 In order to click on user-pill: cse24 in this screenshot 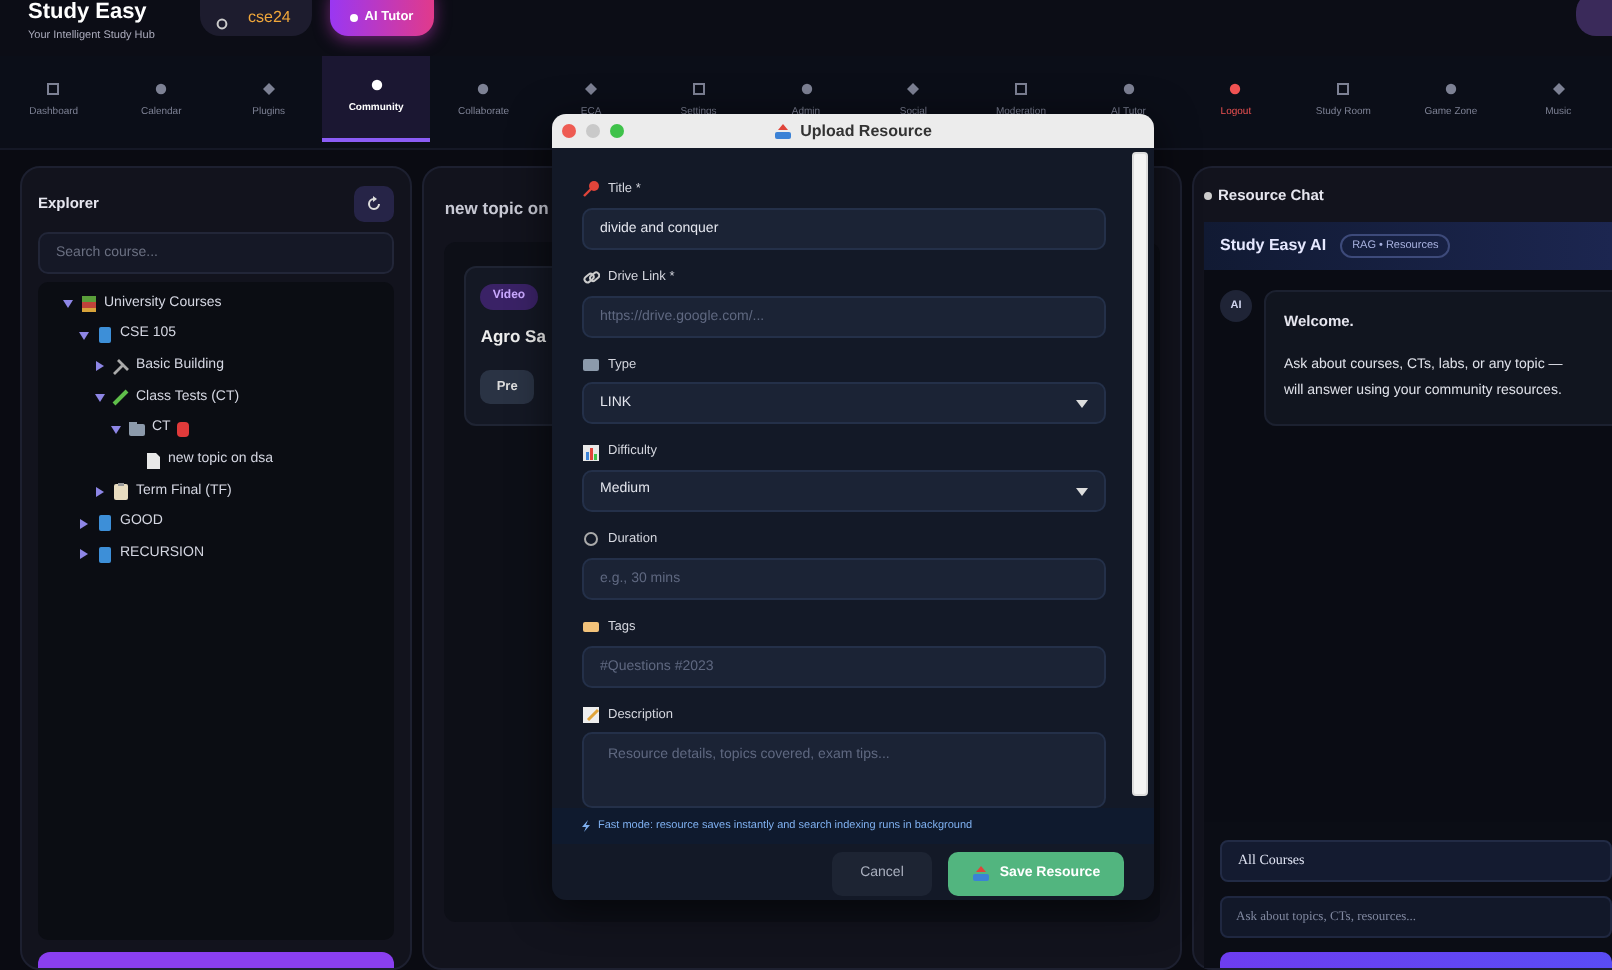, I will do `click(256, 18)`.